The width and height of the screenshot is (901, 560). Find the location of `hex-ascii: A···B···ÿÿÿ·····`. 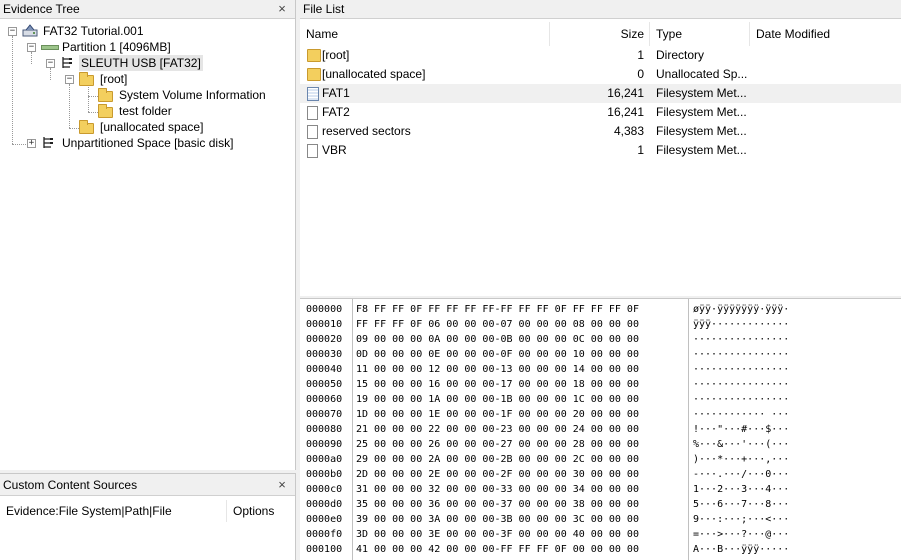

hex-ascii: A···B···ÿÿÿ····· is located at coordinates (741, 549).